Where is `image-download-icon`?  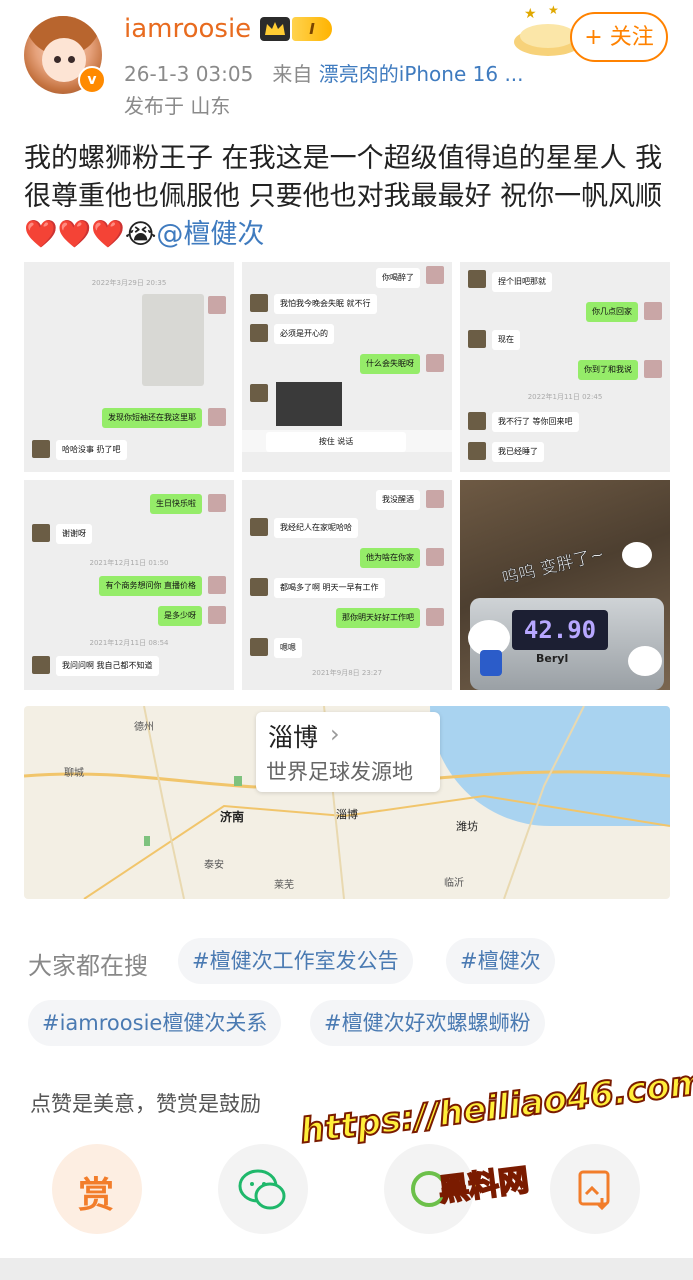 image-download-icon is located at coordinates (594, 1190).